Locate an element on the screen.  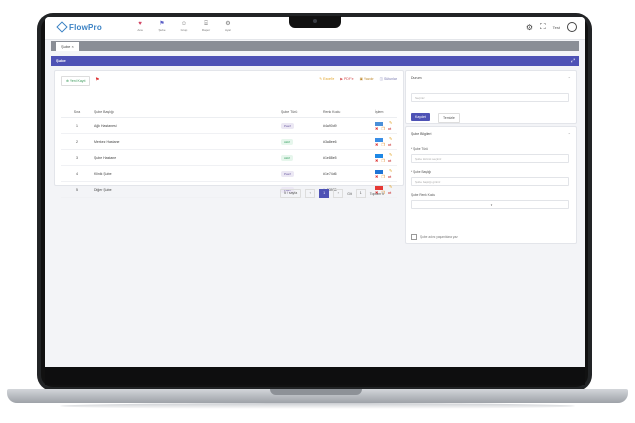
col-kod: Renk Kodu is located at coordinates (348, 112).